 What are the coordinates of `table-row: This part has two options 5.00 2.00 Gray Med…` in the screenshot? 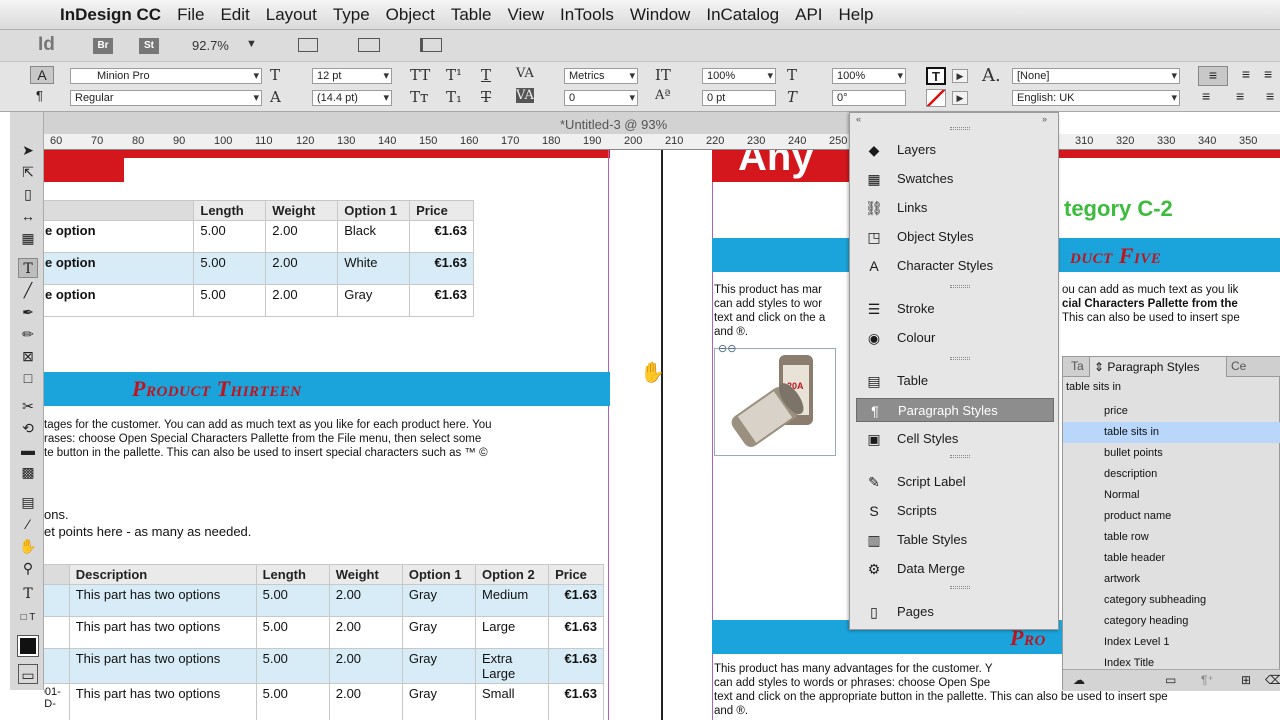 It's located at (324, 600).